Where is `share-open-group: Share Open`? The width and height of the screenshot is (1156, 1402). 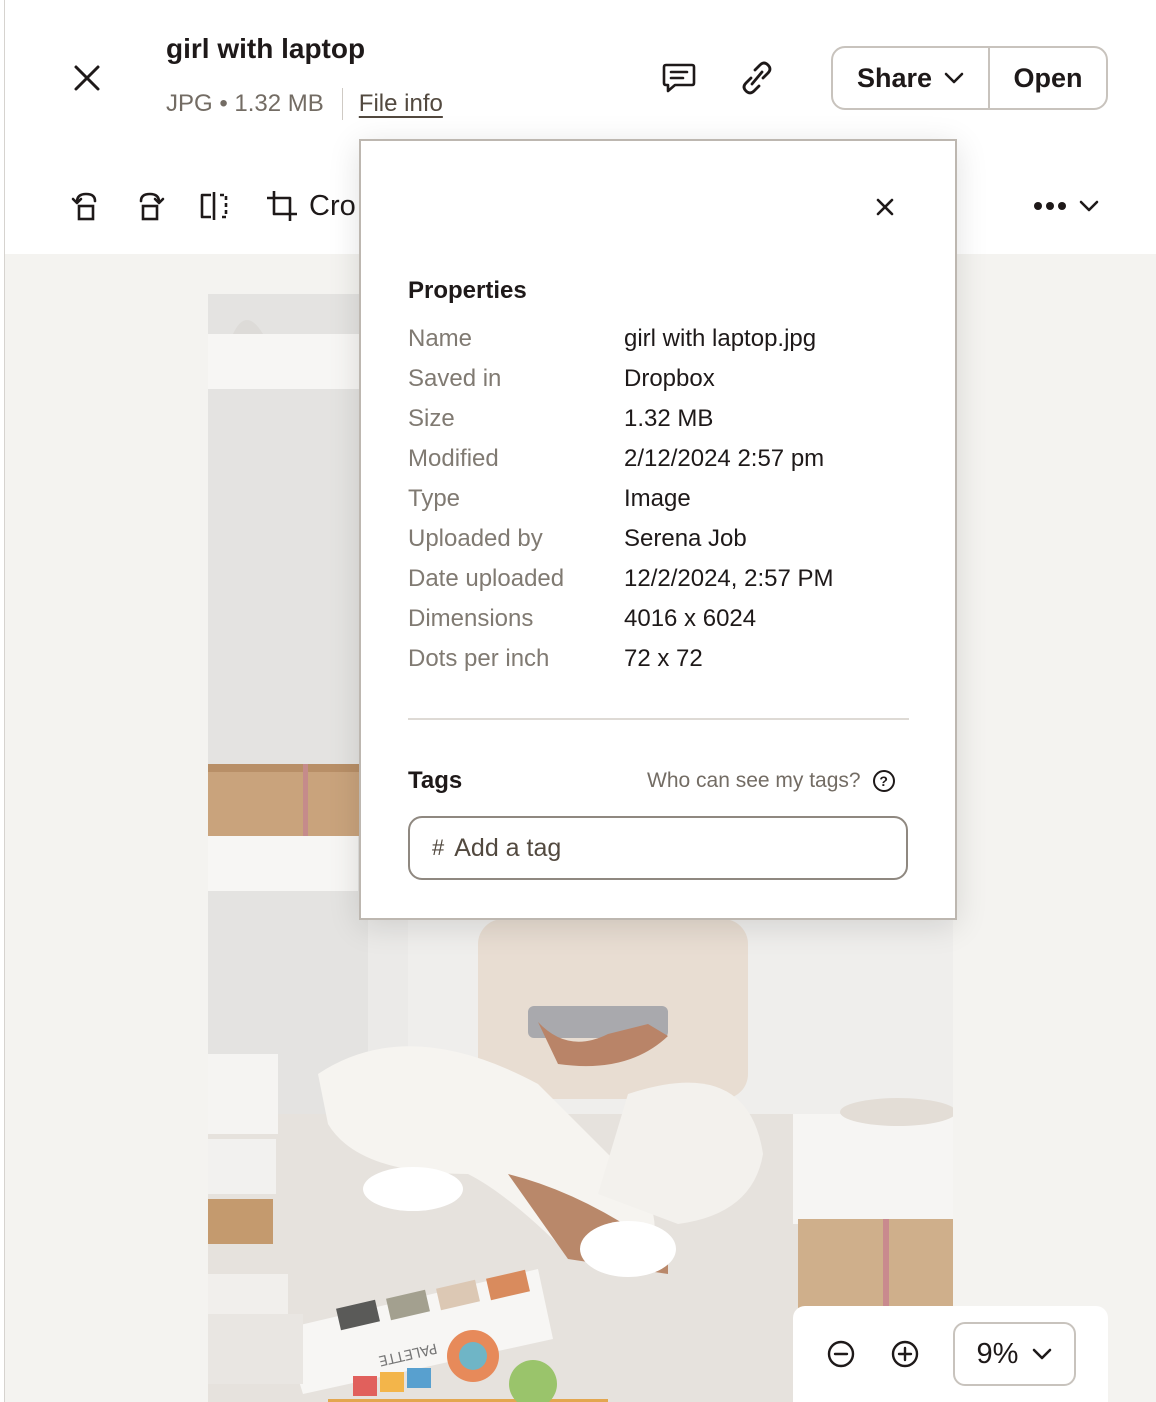
share-open-group: Share Open is located at coordinates (969, 78).